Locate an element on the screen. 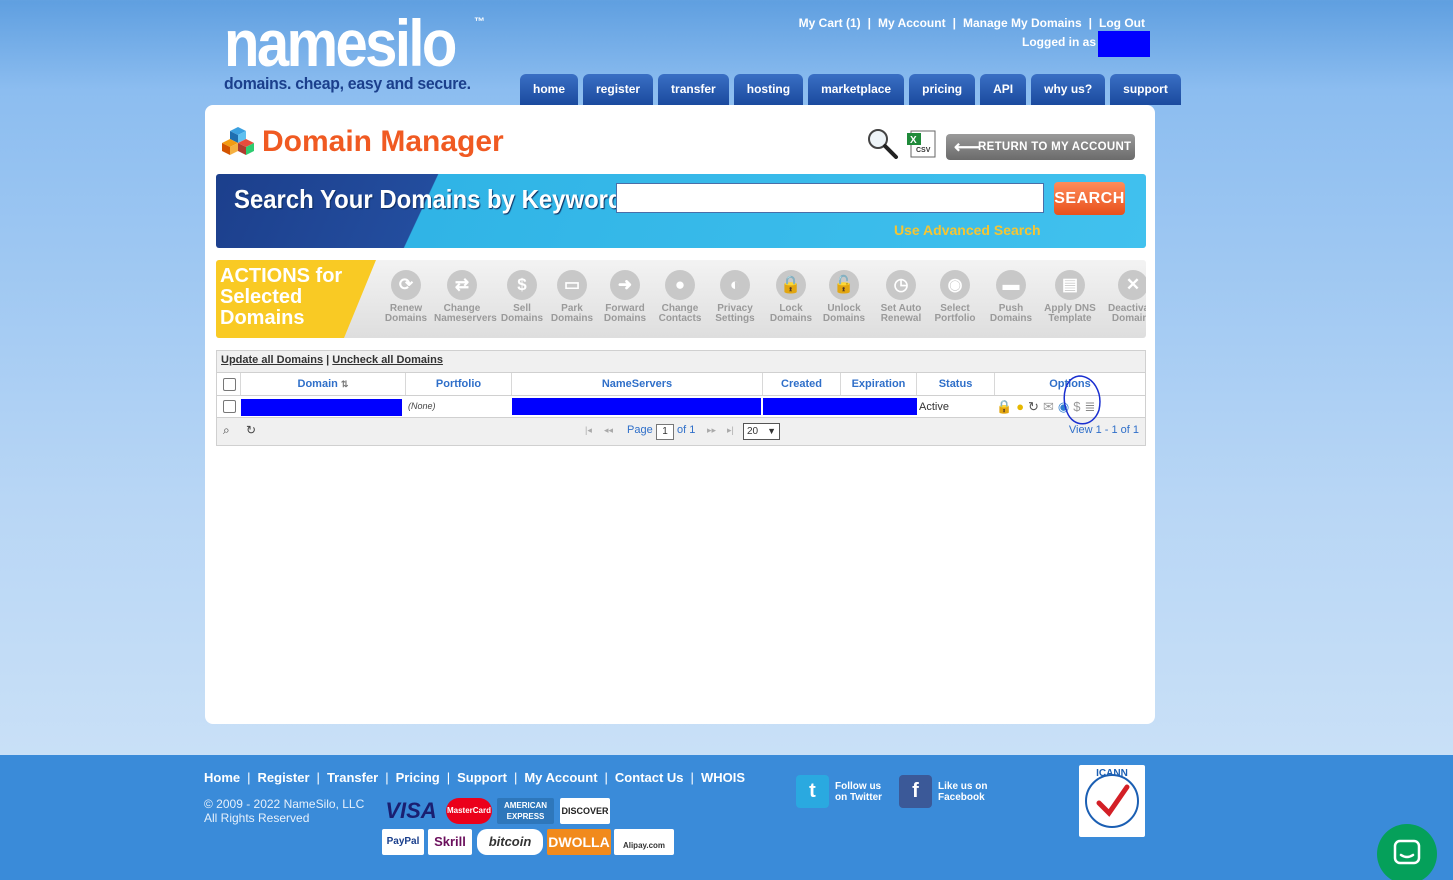 This screenshot has width=1453, height=880. chat-icon is located at coordinates (1407, 852).